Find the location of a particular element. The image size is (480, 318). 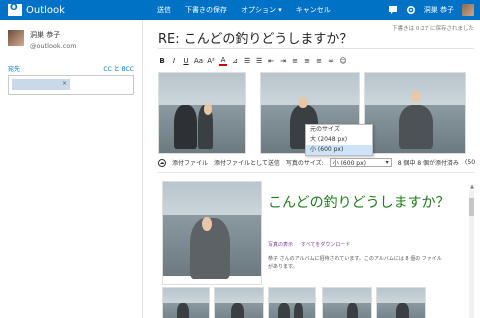

scrollbar is located at coordinates (471, 254).